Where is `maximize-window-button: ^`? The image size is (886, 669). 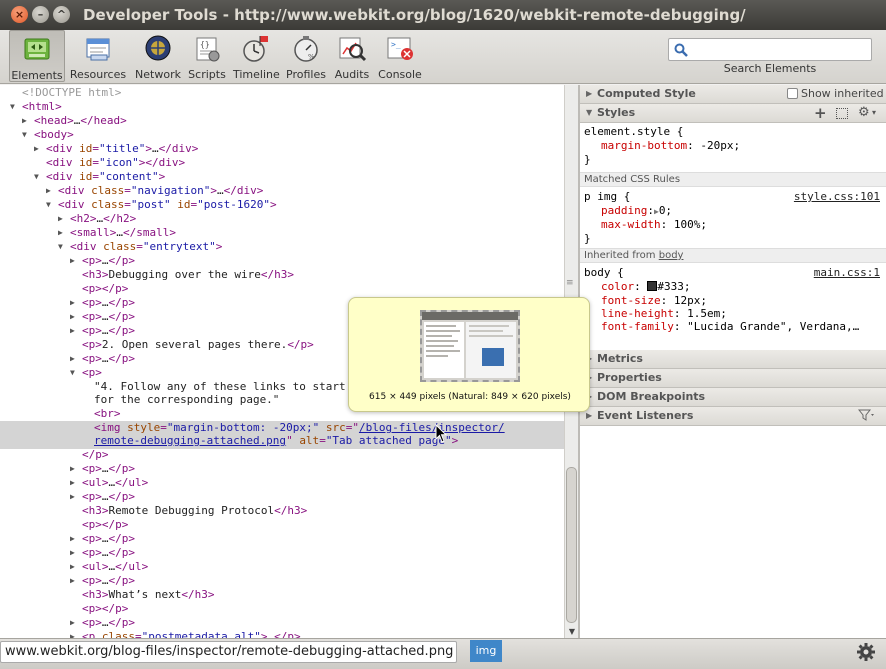
maximize-window-button: ^ is located at coordinates (61, 14).